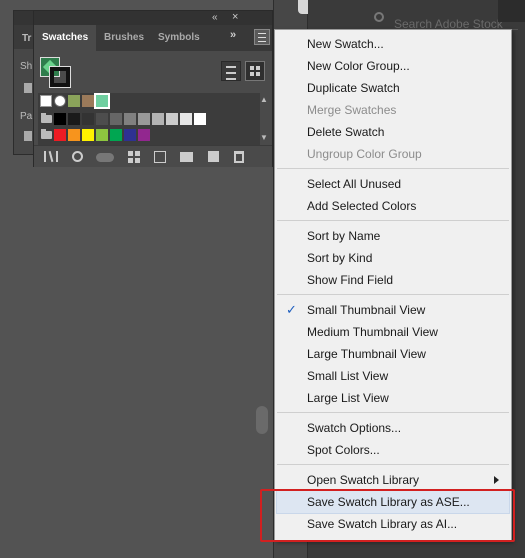 This screenshot has width=525, height=558. I want to click on menu-item-label: Duplicate Swatch, so click(353, 88).